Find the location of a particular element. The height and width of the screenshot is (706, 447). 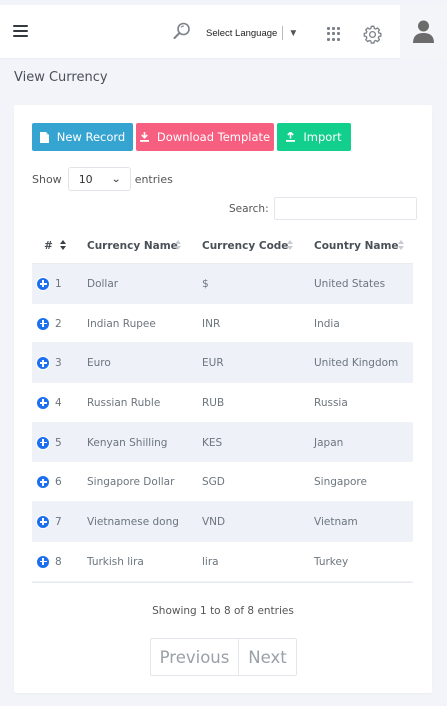

pagination: Previous Next is located at coordinates (223, 657).